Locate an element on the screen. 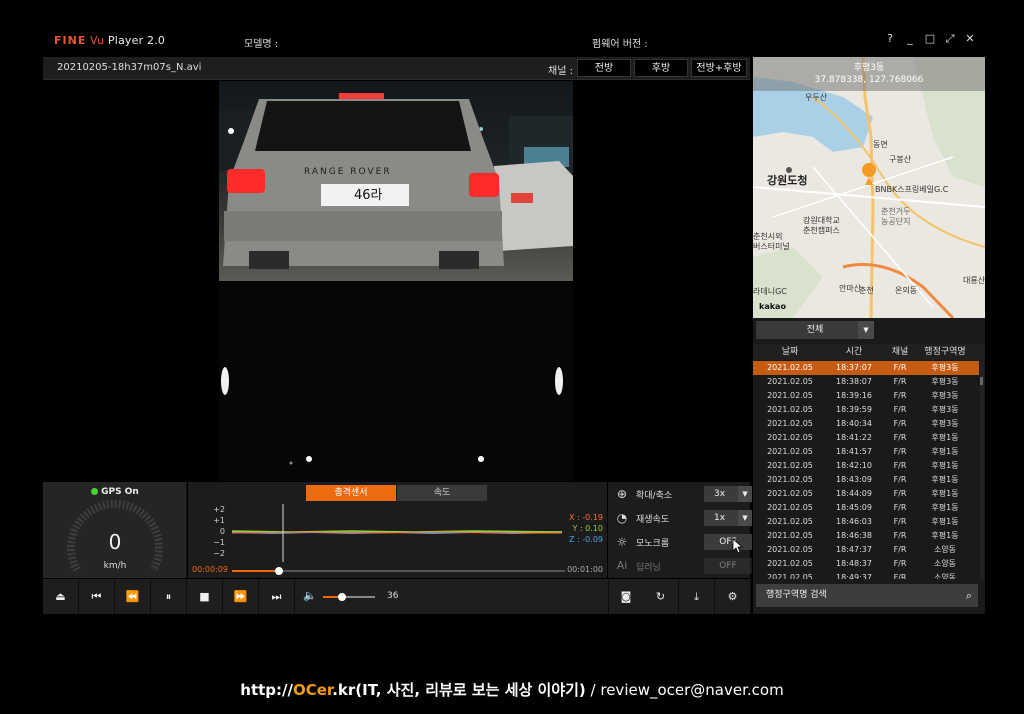 The width and height of the screenshot is (1024, 714). skip-forward-icon: ⏭ is located at coordinates (276, 596).